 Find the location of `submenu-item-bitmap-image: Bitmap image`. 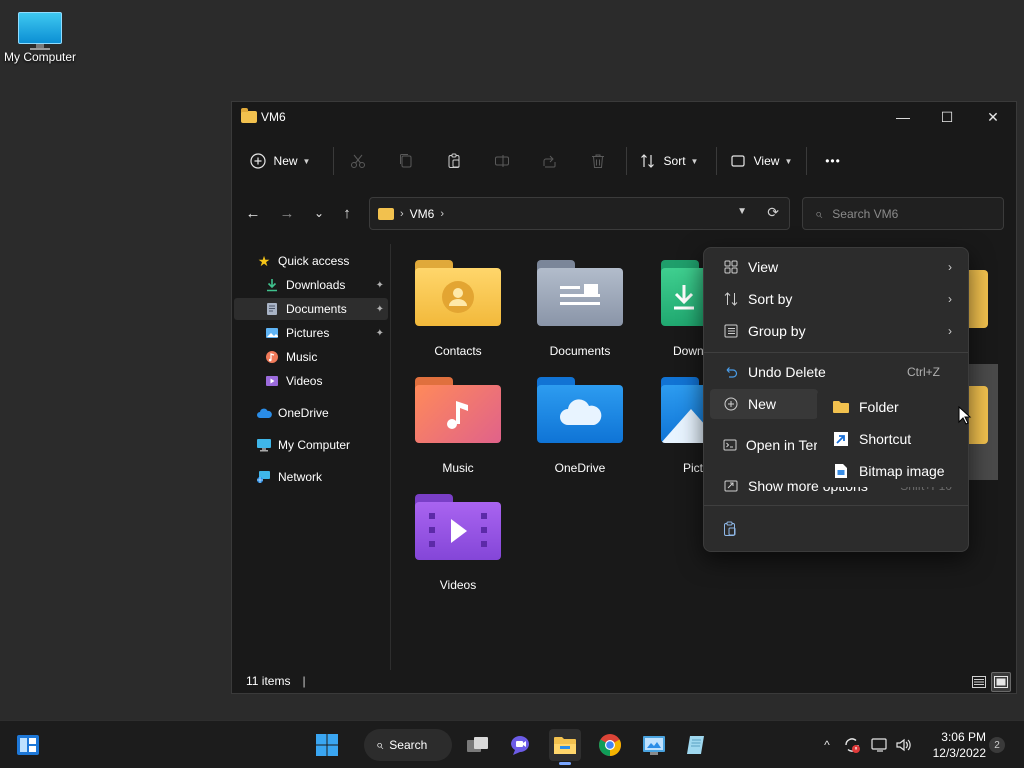

submenu-item-bitmap-image: Bitmap image is located at coordinates (890, 471).